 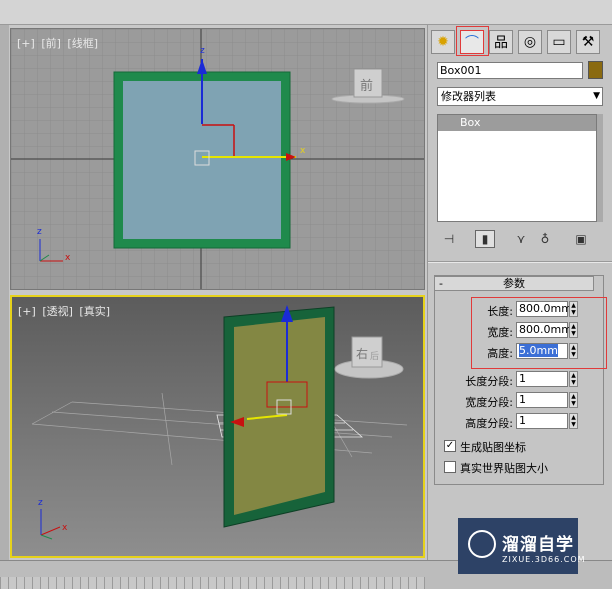 I want to click on height-segs-row: 高度分段: 1 ▲ ▼, so click(x=520, y=422).